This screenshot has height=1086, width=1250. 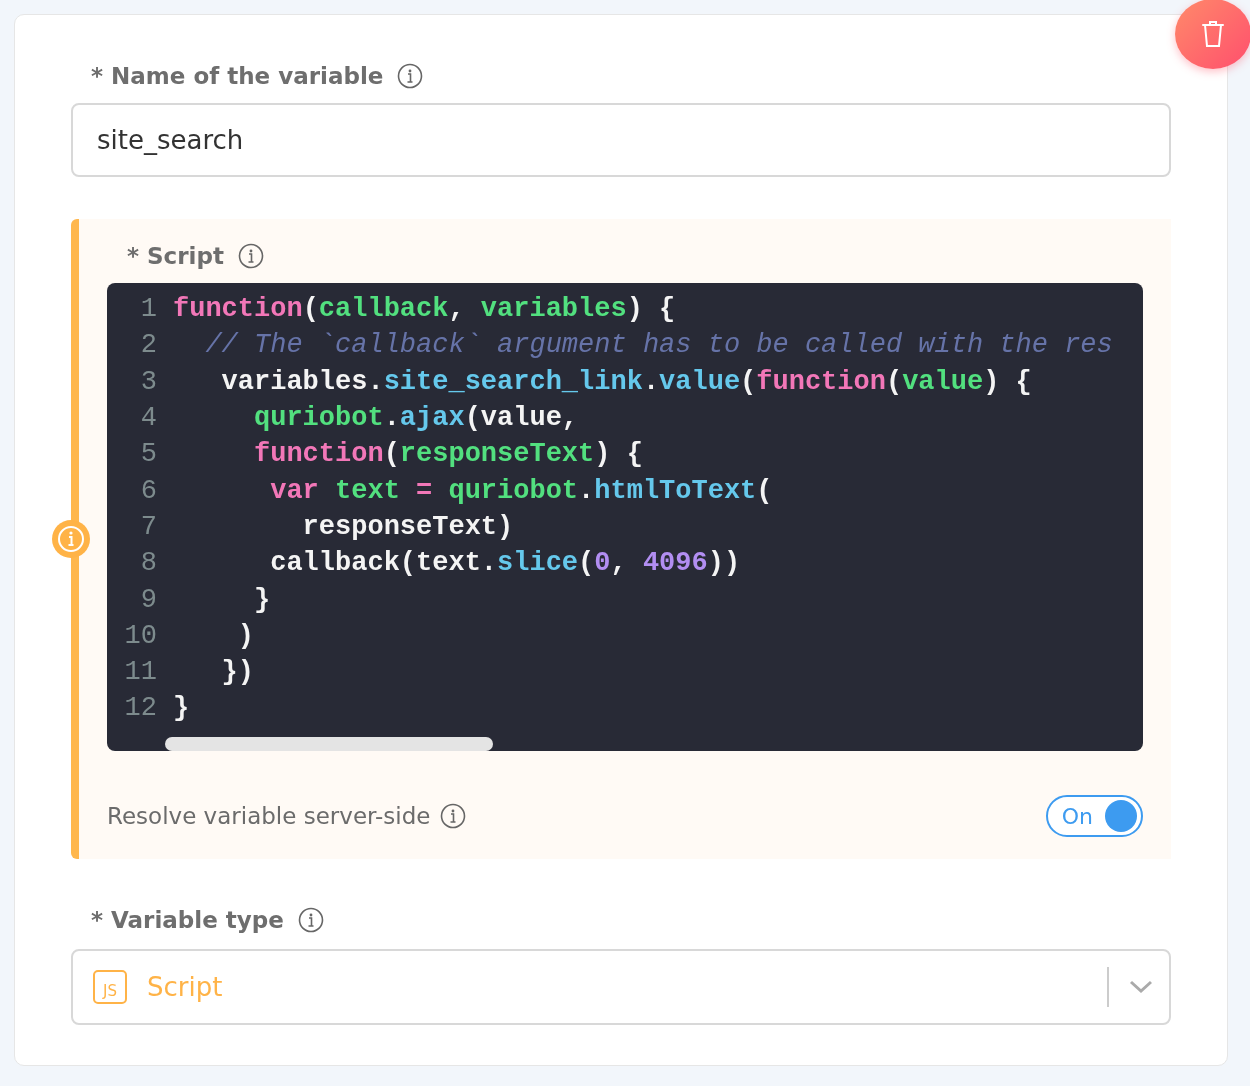 I want to click on trash-icon, so click(x=1213, y=34).